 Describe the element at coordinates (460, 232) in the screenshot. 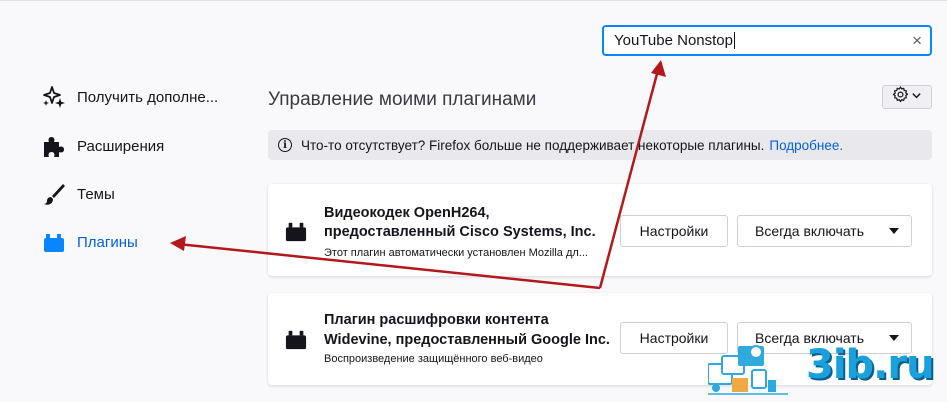

I see `plugin-name: предоставленный Cisco Systems, Inc.` at that location.